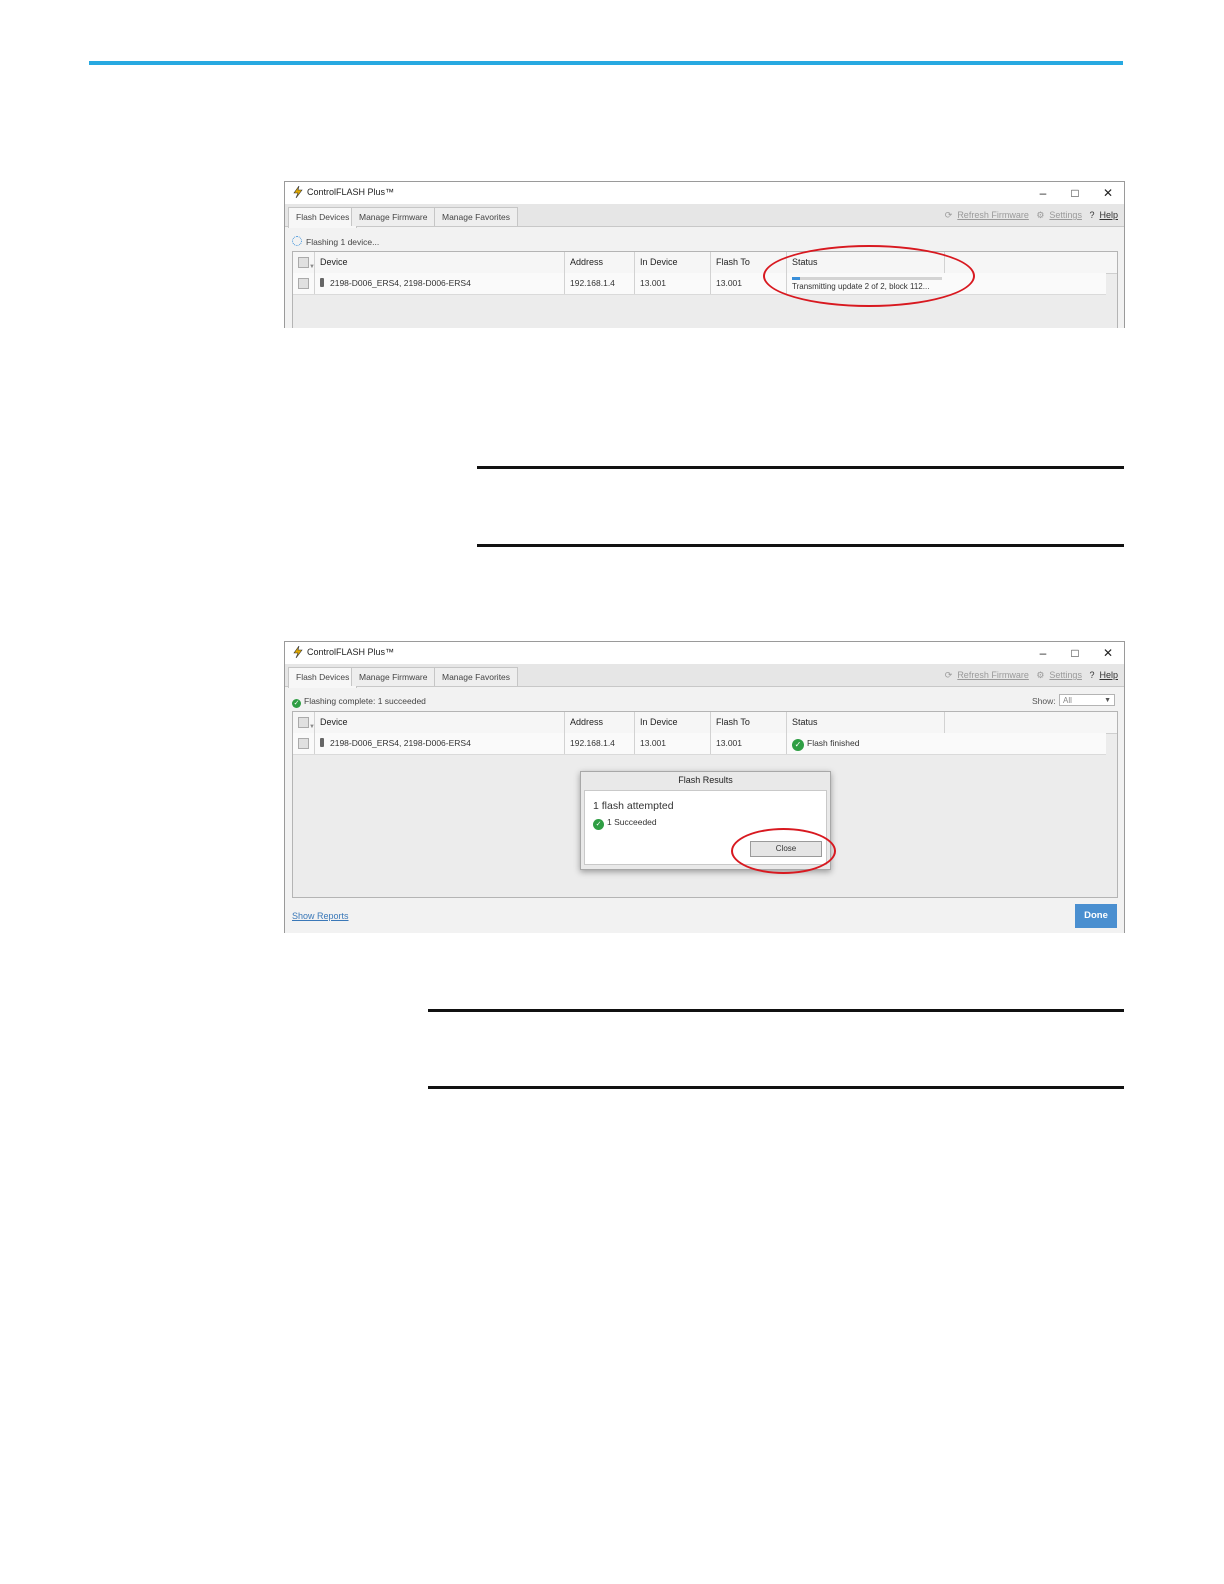 This screenshot has width=1224, height=1584. Describe the element at coordinates (1027, 722) in the screenshot. I see `column-spacer` at that location.